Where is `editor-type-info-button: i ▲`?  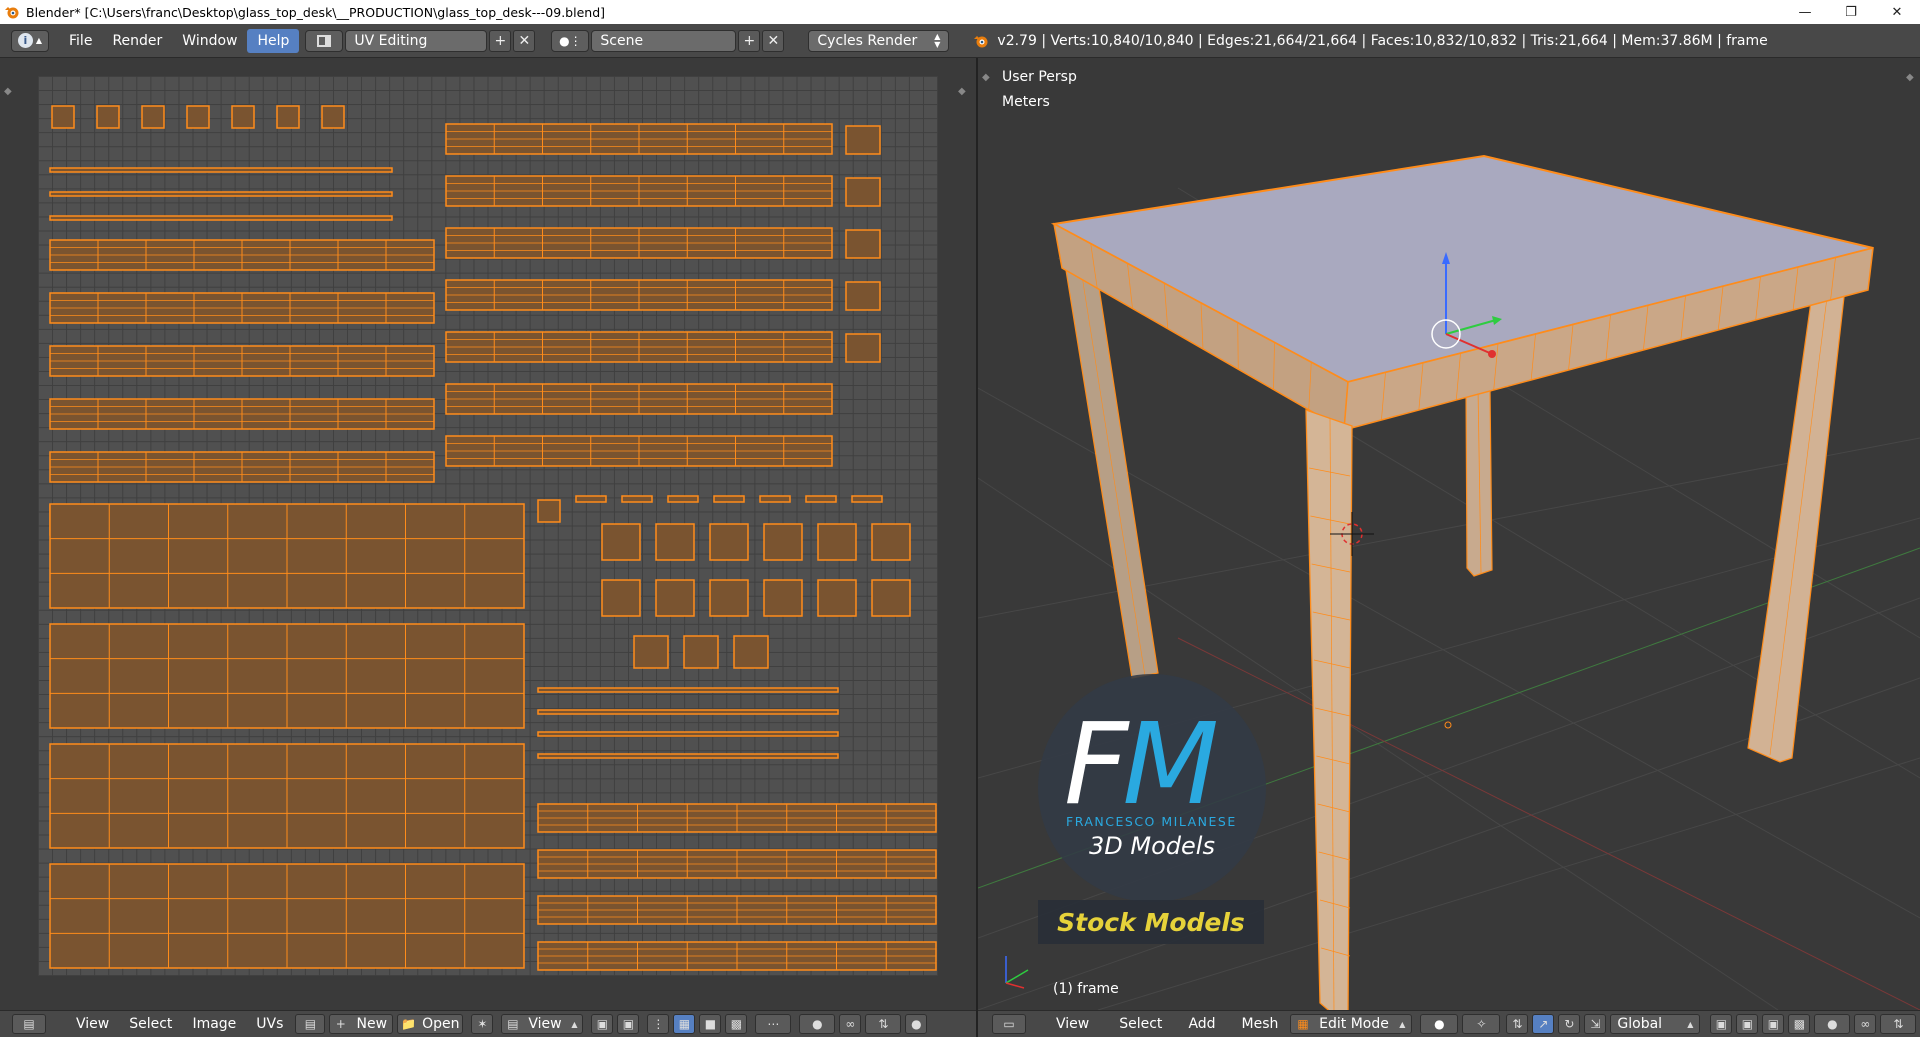 editor-type-info-button: i ▲ is located at coordinates (30, 40).